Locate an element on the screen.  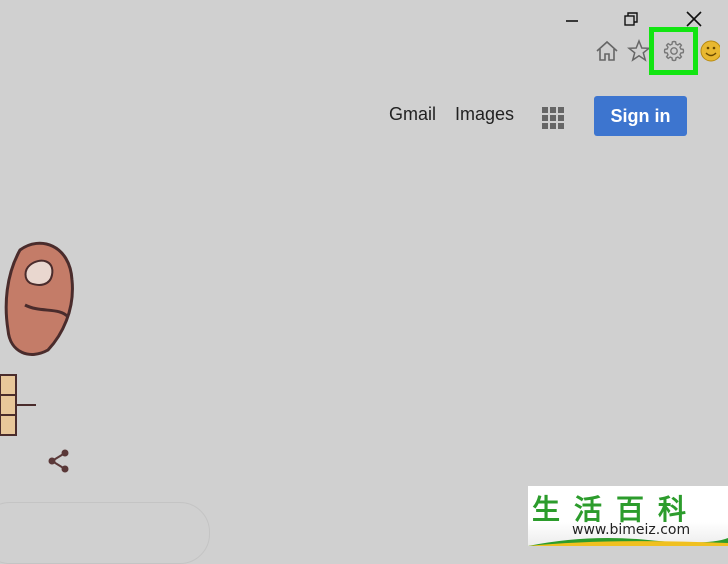
watermark-stripe is located at coordinates (628, 542).